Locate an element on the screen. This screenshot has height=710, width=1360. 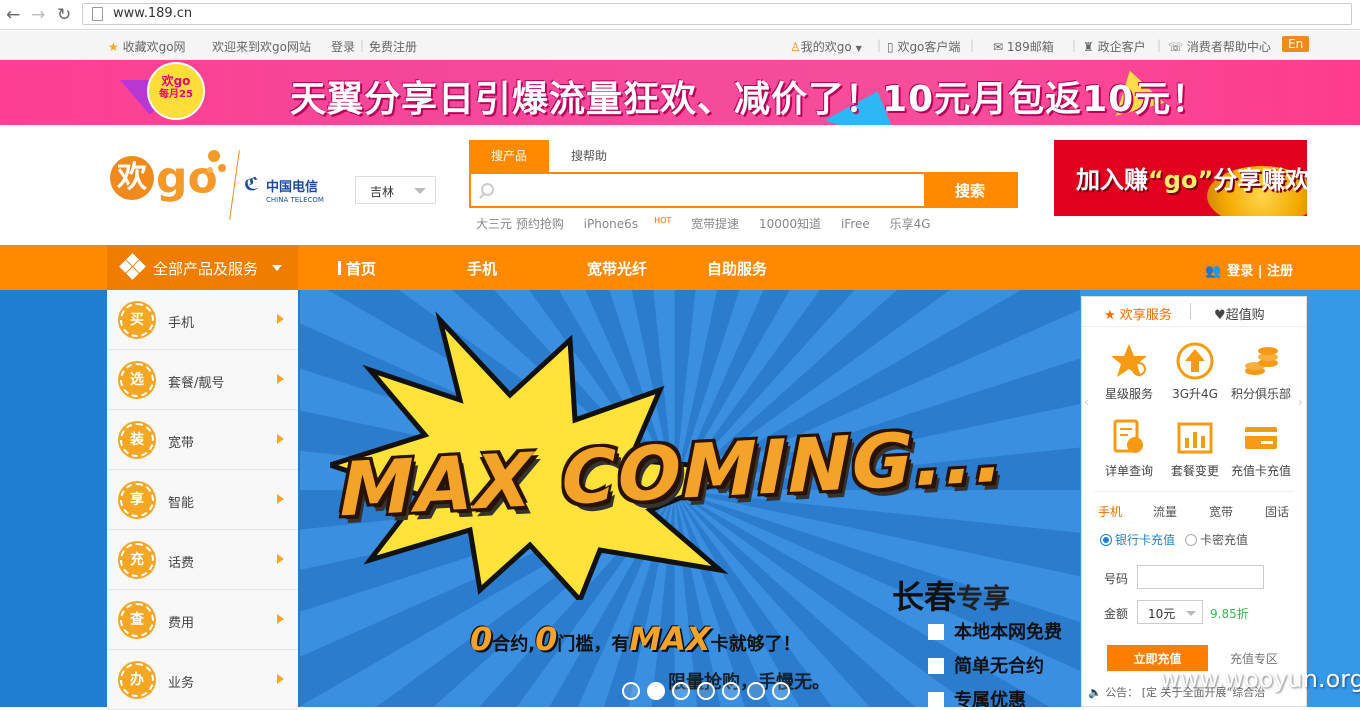
building-icon: ♜ is located at coordinates (1088, 47).